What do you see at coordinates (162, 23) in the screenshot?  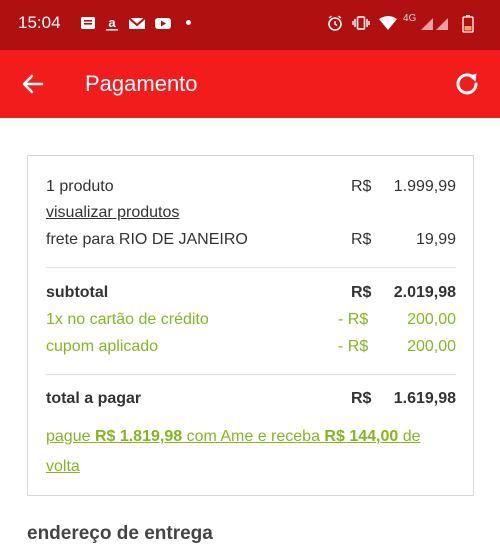 I see `youtube-icon` at bounding box center [162, 23].